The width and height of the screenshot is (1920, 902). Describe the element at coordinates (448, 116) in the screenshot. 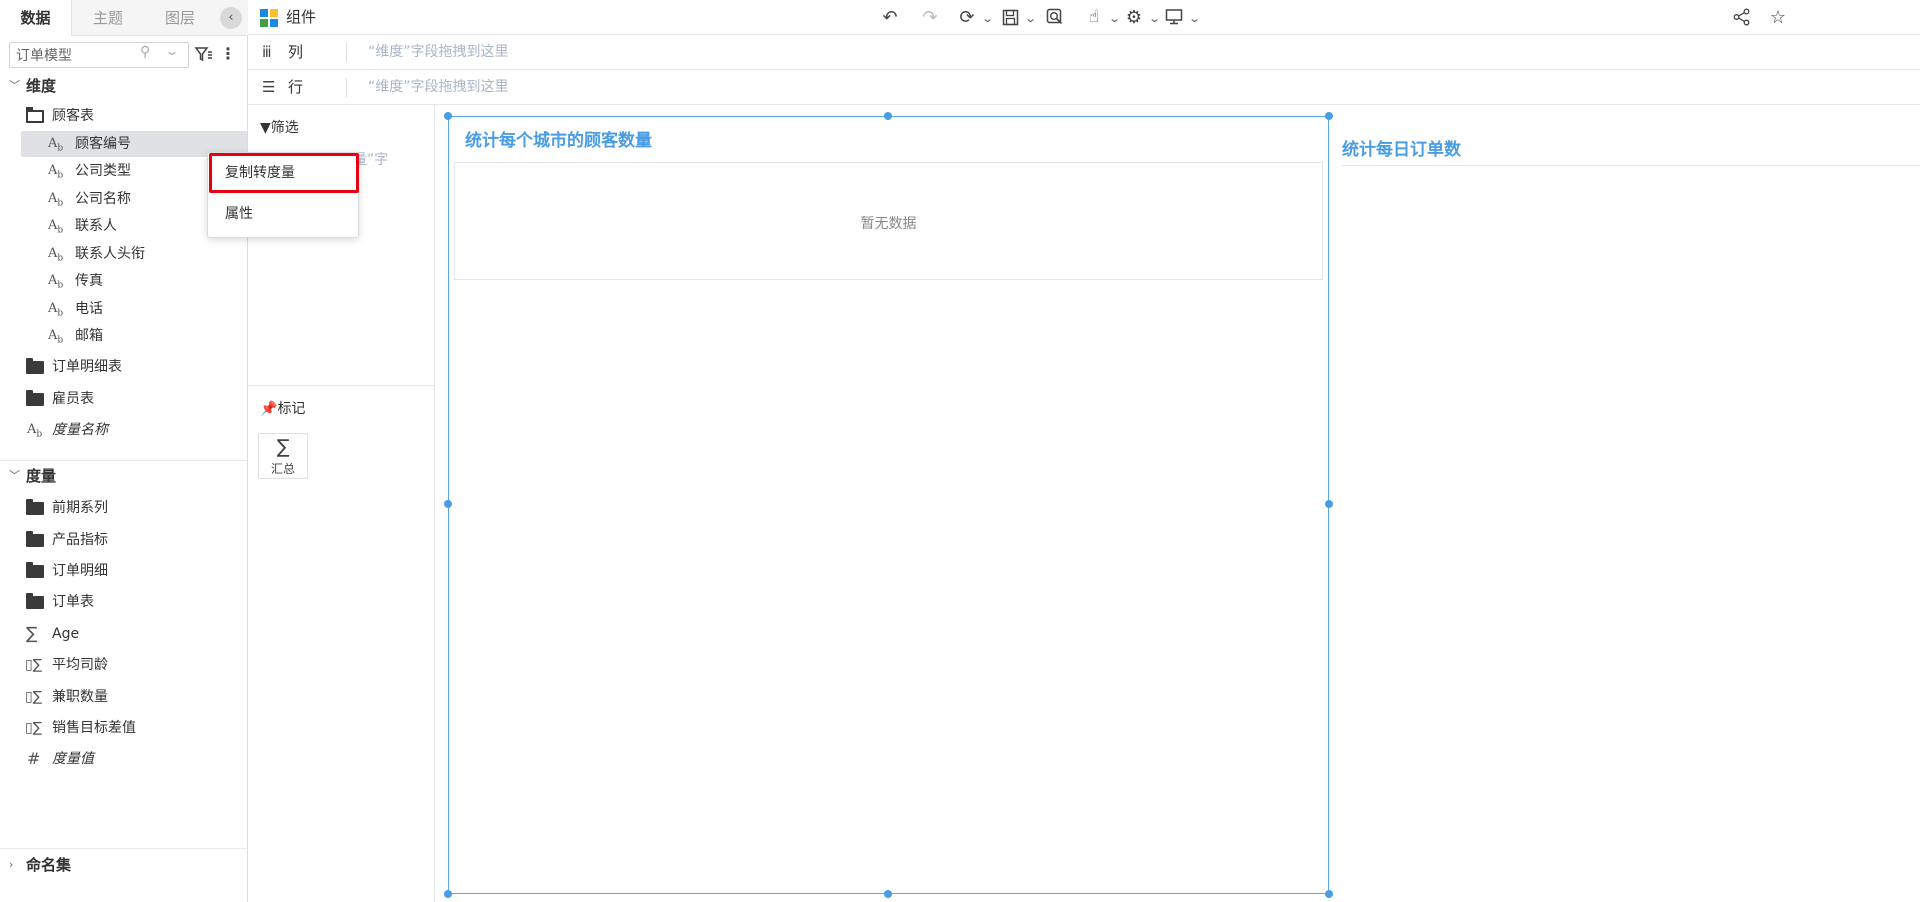

I see `resize-handle-top-left` at that location.